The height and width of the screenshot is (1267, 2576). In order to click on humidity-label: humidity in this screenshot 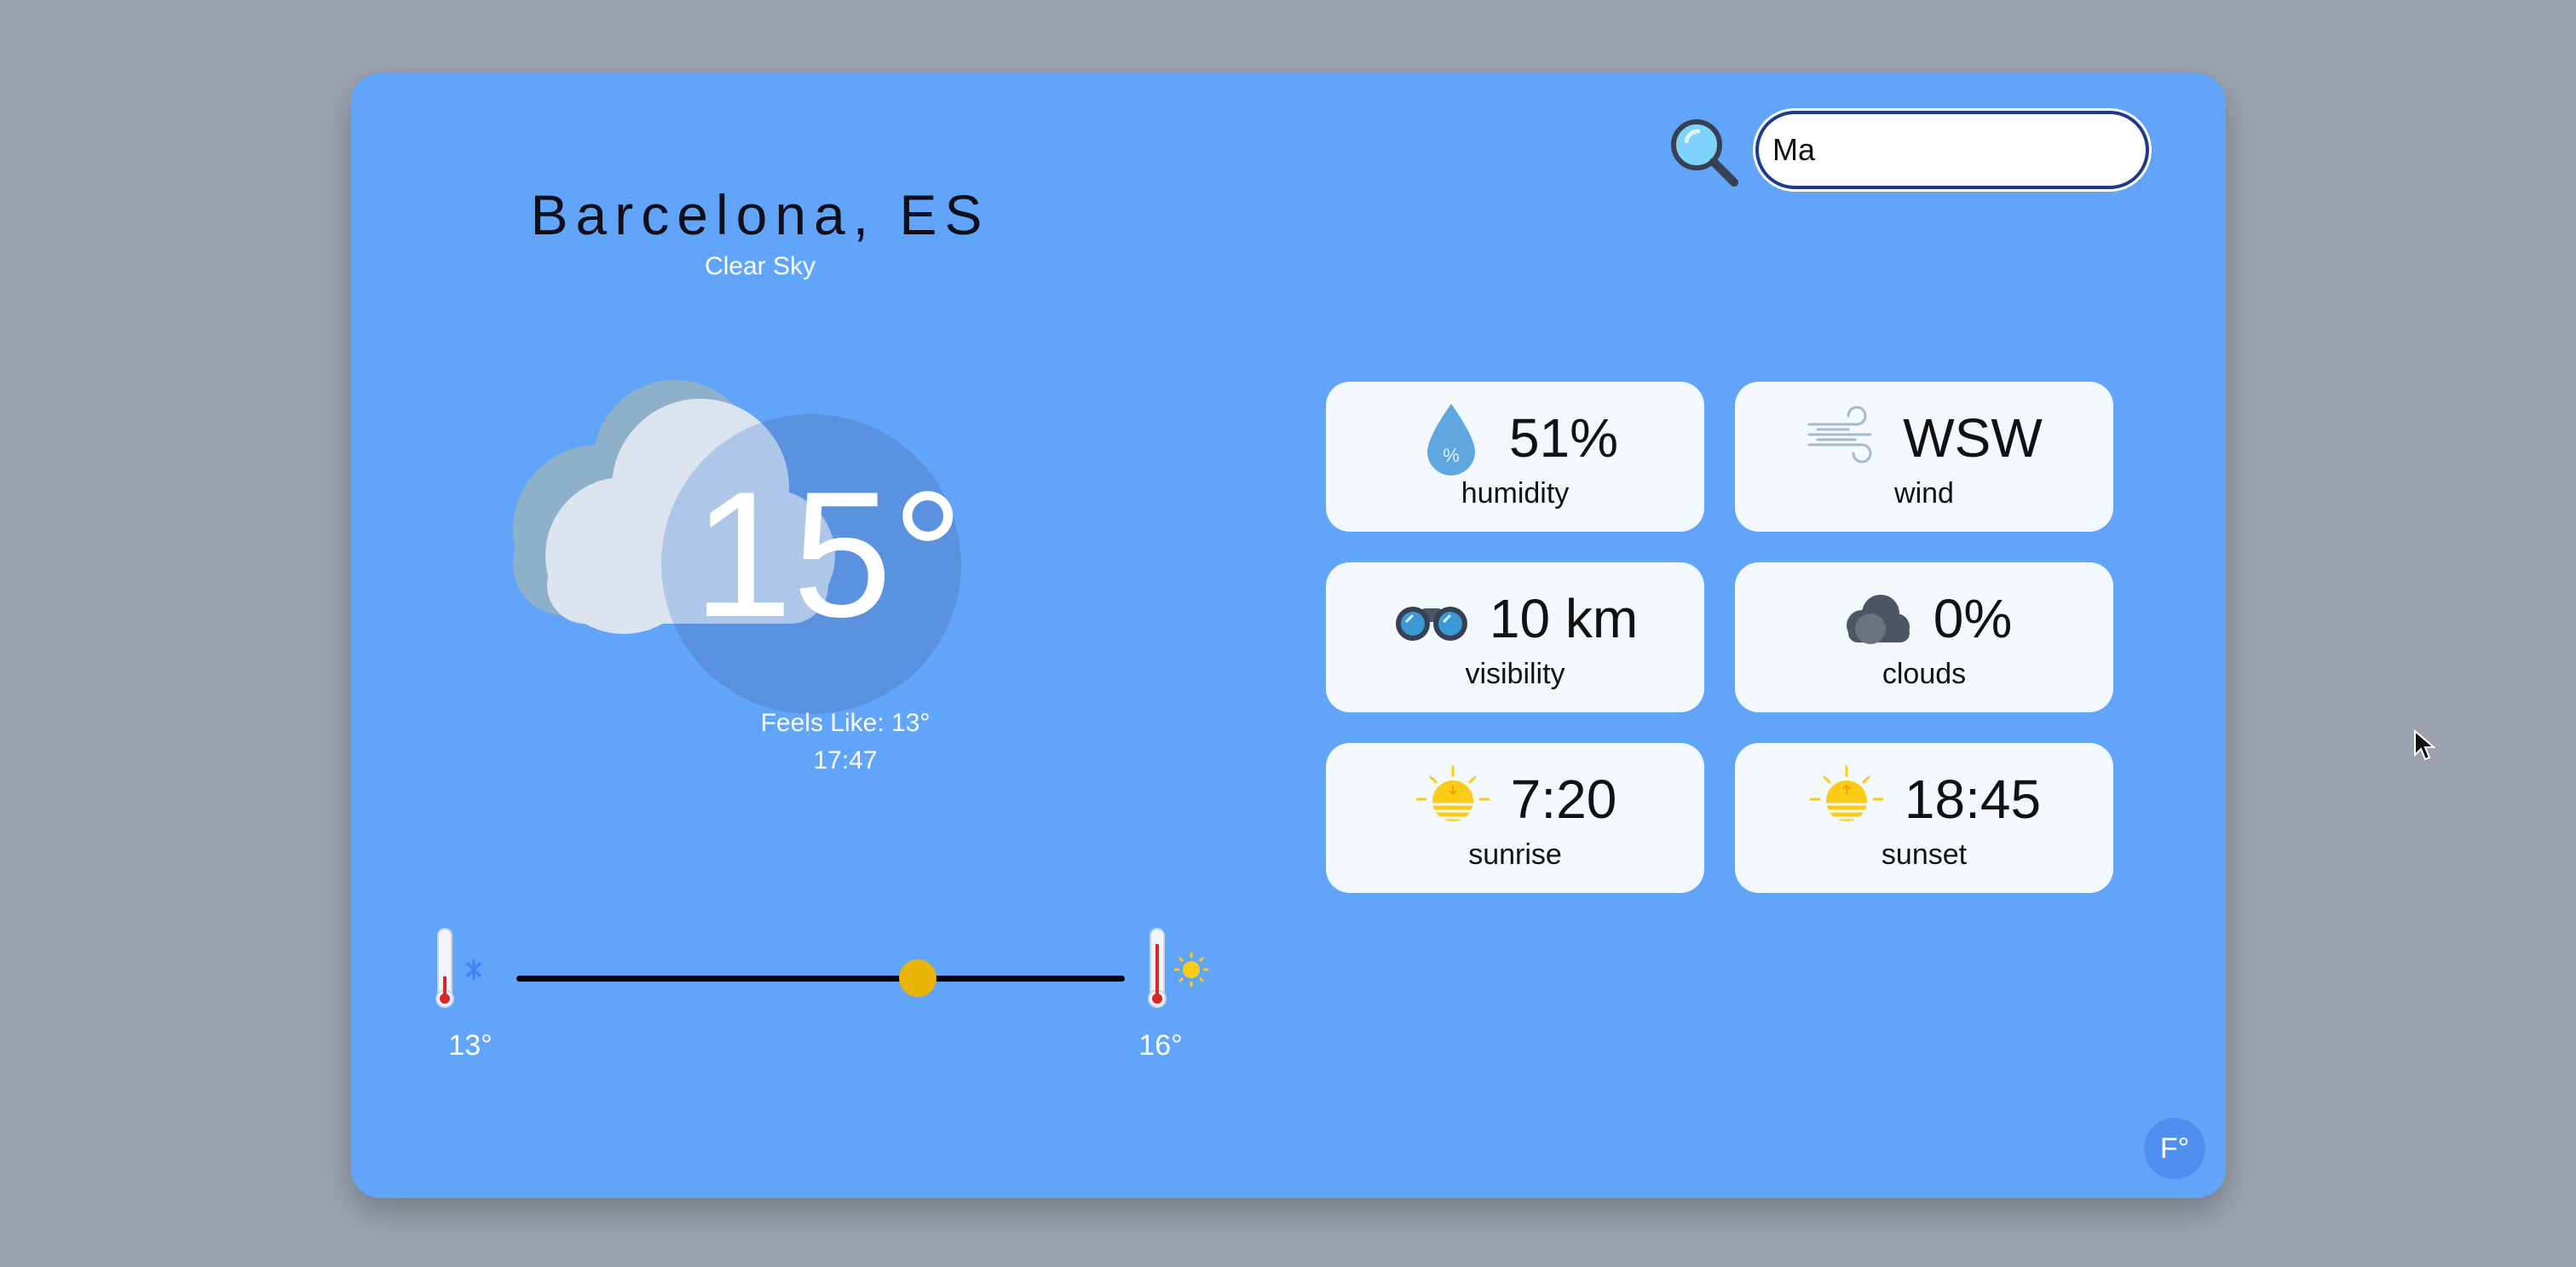, I will do `click(1515, 494)`.